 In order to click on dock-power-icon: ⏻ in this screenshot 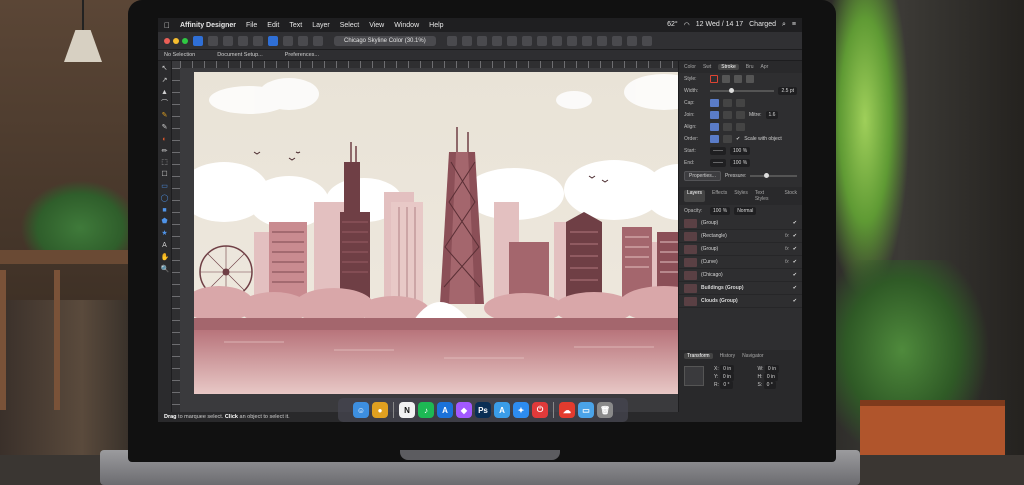, I will do `click(540, 410)`.